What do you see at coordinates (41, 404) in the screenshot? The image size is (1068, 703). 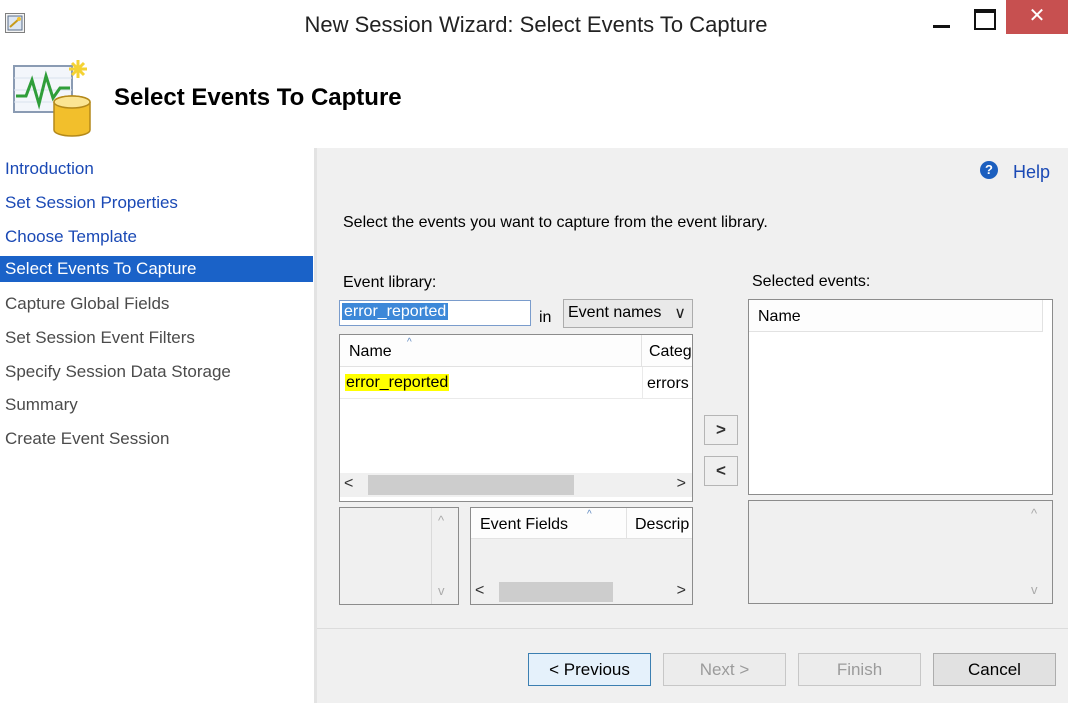 I see `nav-item-summary: Summary` at bounding box center [41, 404].